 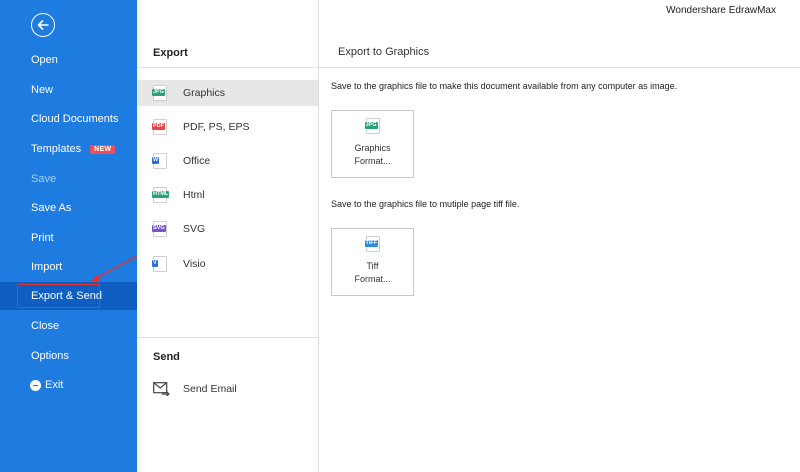 What do you see at coordinates (75, 119) in the screenshot?
I see `sidebar-item-label: Cloud Documents` at bounding box center [75, 119].